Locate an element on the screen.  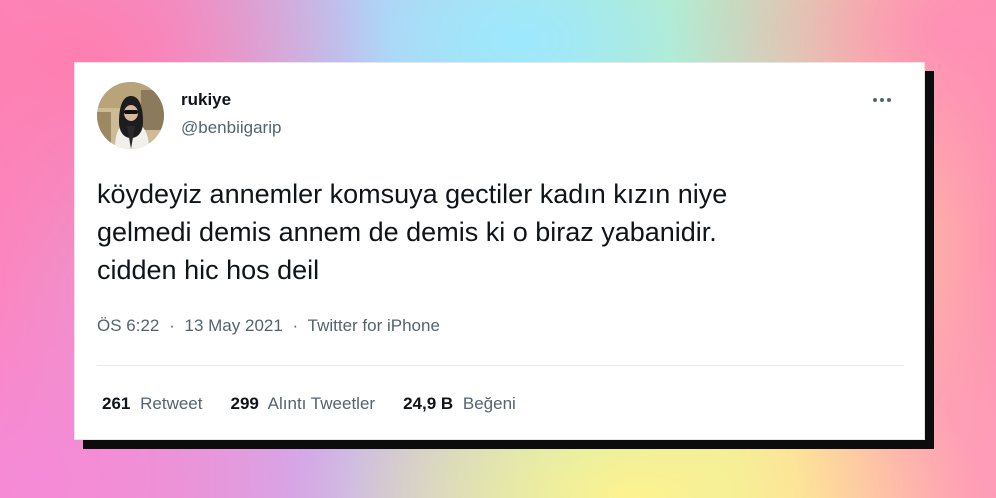
tweet-date: 13 May 2021 is located at coordinates (234, 325).